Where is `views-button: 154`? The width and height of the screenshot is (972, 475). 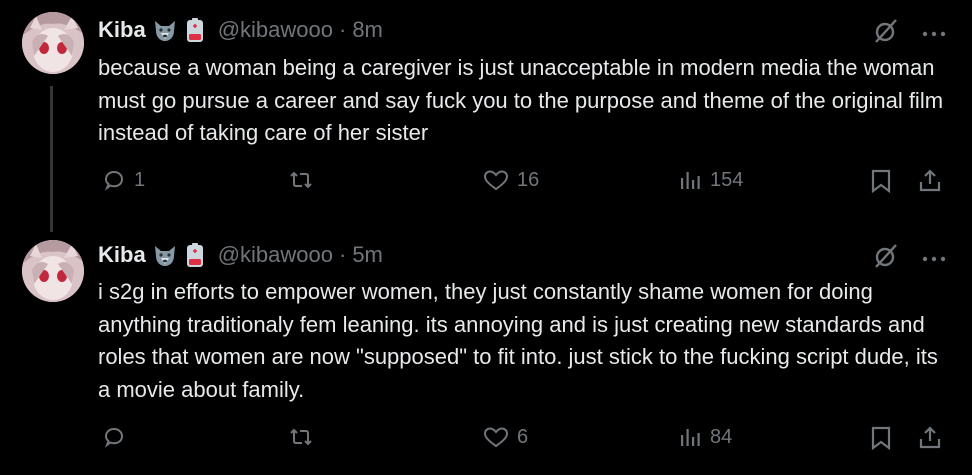
views-button: 154 is located at coordinates (710, 180).